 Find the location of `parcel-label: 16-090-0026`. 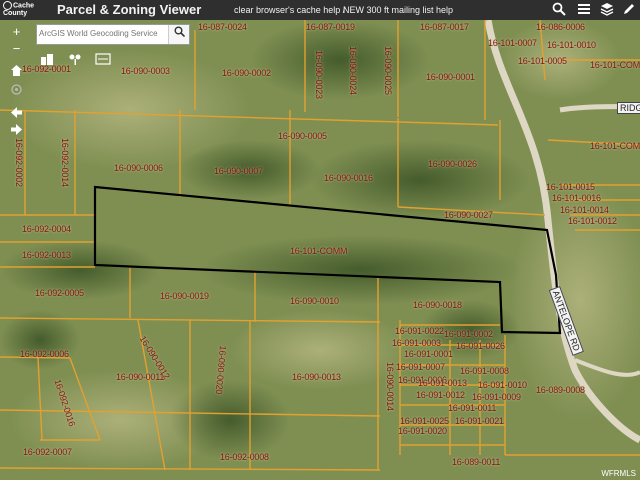

parcel-label: 16-090-0026 is located at coordinates (452, 164).